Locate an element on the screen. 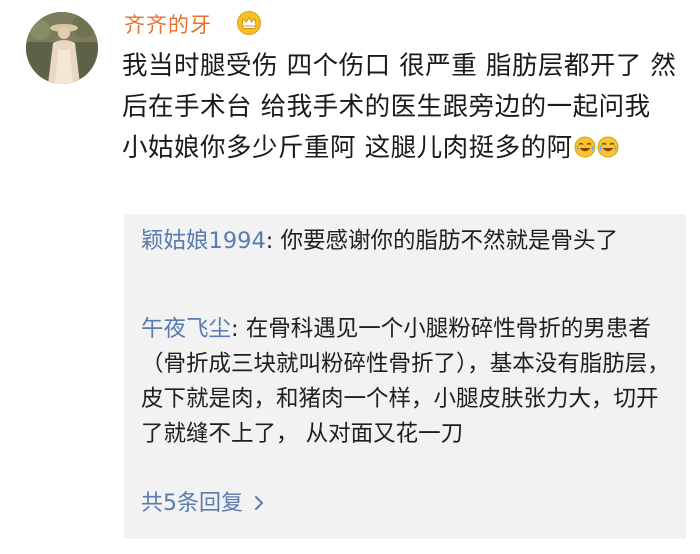  crown-icon is located at coordinates (249, 23).